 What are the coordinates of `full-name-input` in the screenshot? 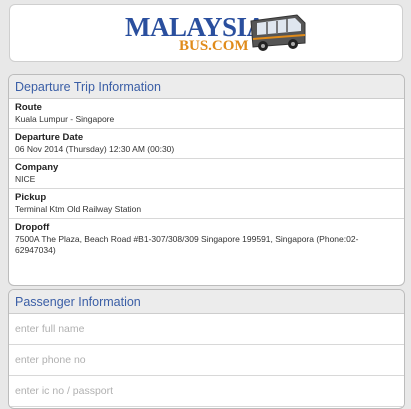 It's located at (206, 329).